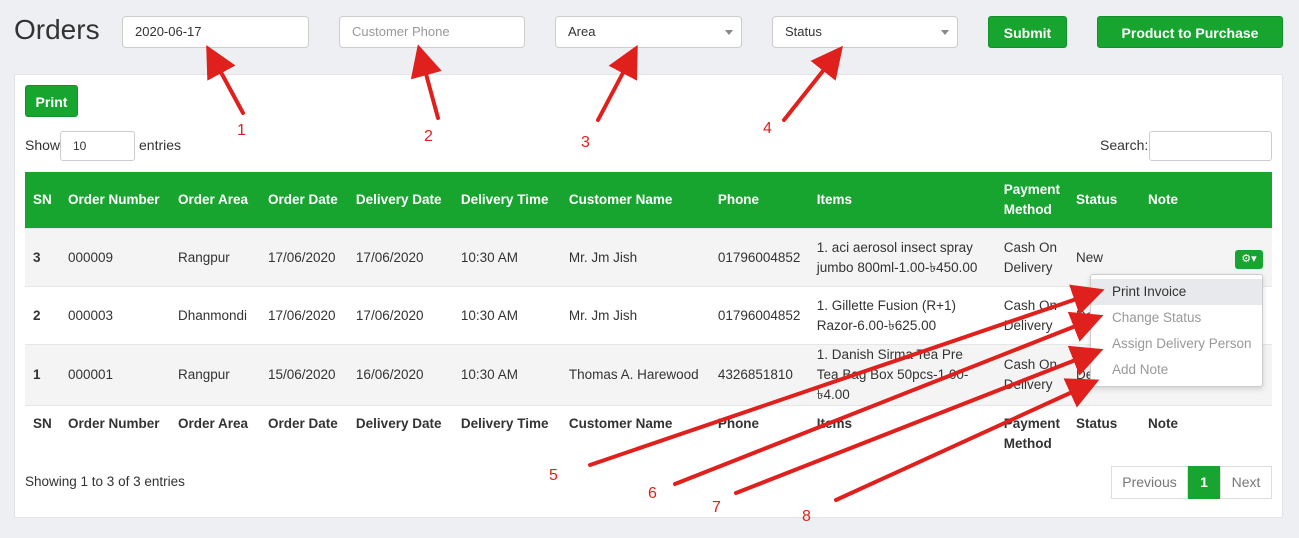 Image resolution: width=1299 pixels, height=538 pixels. Describe the element at coordinates (507, 200) in the screenshot. I see `col-header-delivery-time: Delivery Time` at that location.